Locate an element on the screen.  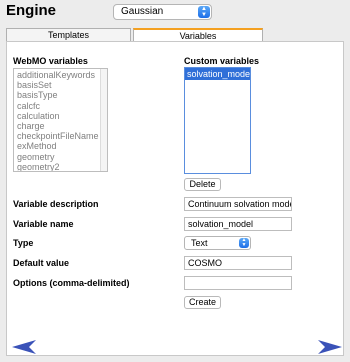
tab-bar: Templates Variables is located at coordinates (175, 35).